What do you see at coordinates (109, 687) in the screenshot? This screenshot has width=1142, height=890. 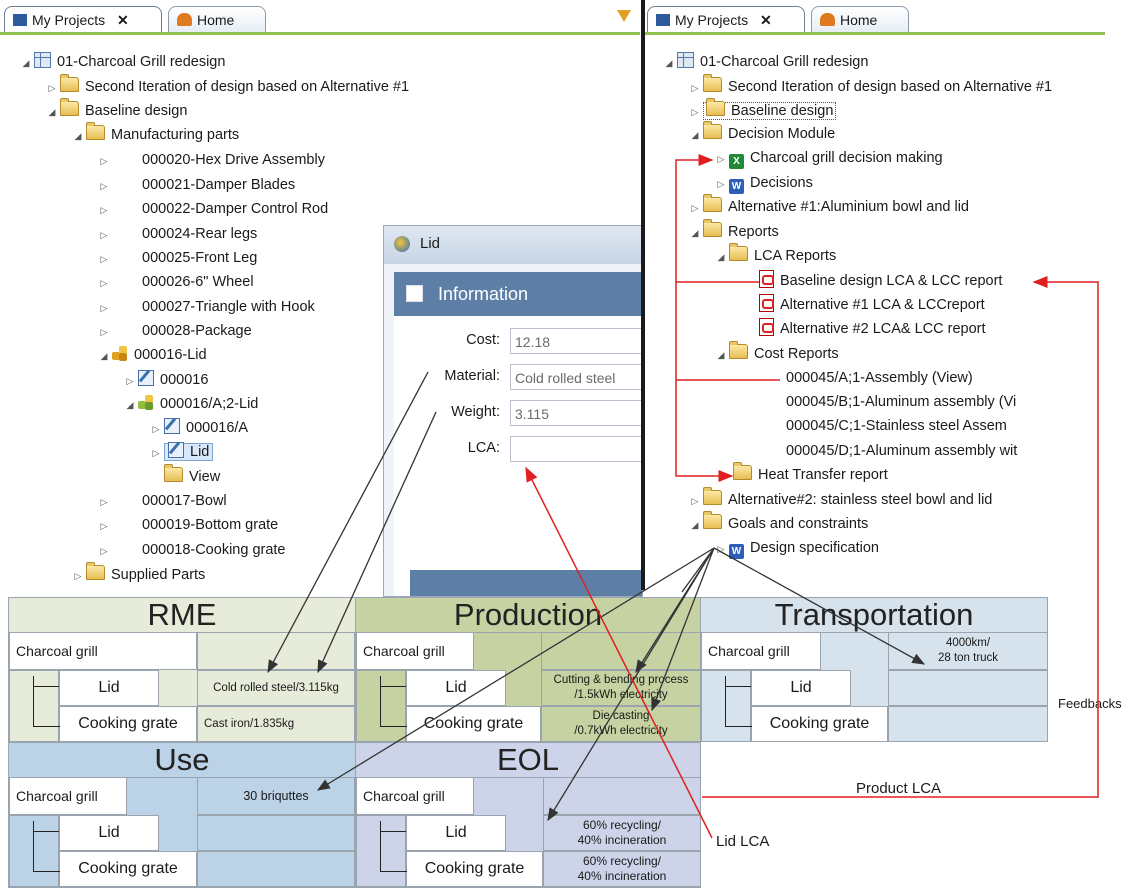 I see `cell-text: Lid` at bounding box center [109, 687].